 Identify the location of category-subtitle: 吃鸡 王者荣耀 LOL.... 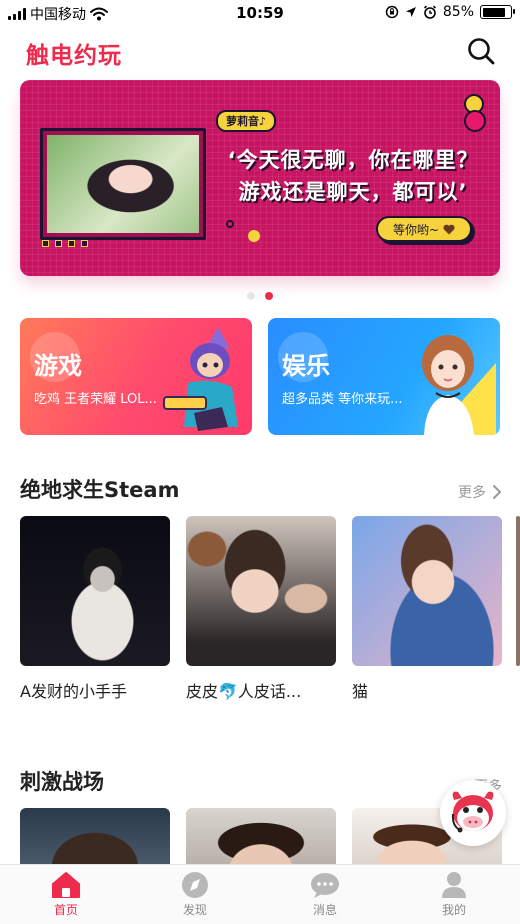
(95, 399).